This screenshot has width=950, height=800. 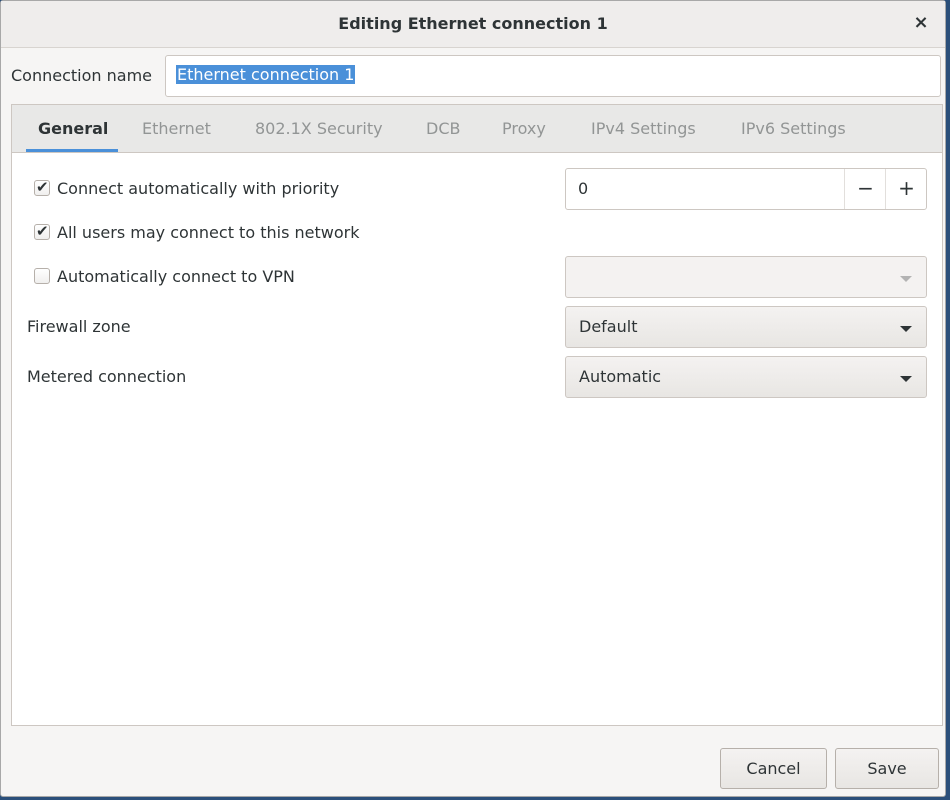 What do you see at coordinates (72, 150) in the screenshot?
I see `active-tab-indicator` at bounding box center [72, 150].